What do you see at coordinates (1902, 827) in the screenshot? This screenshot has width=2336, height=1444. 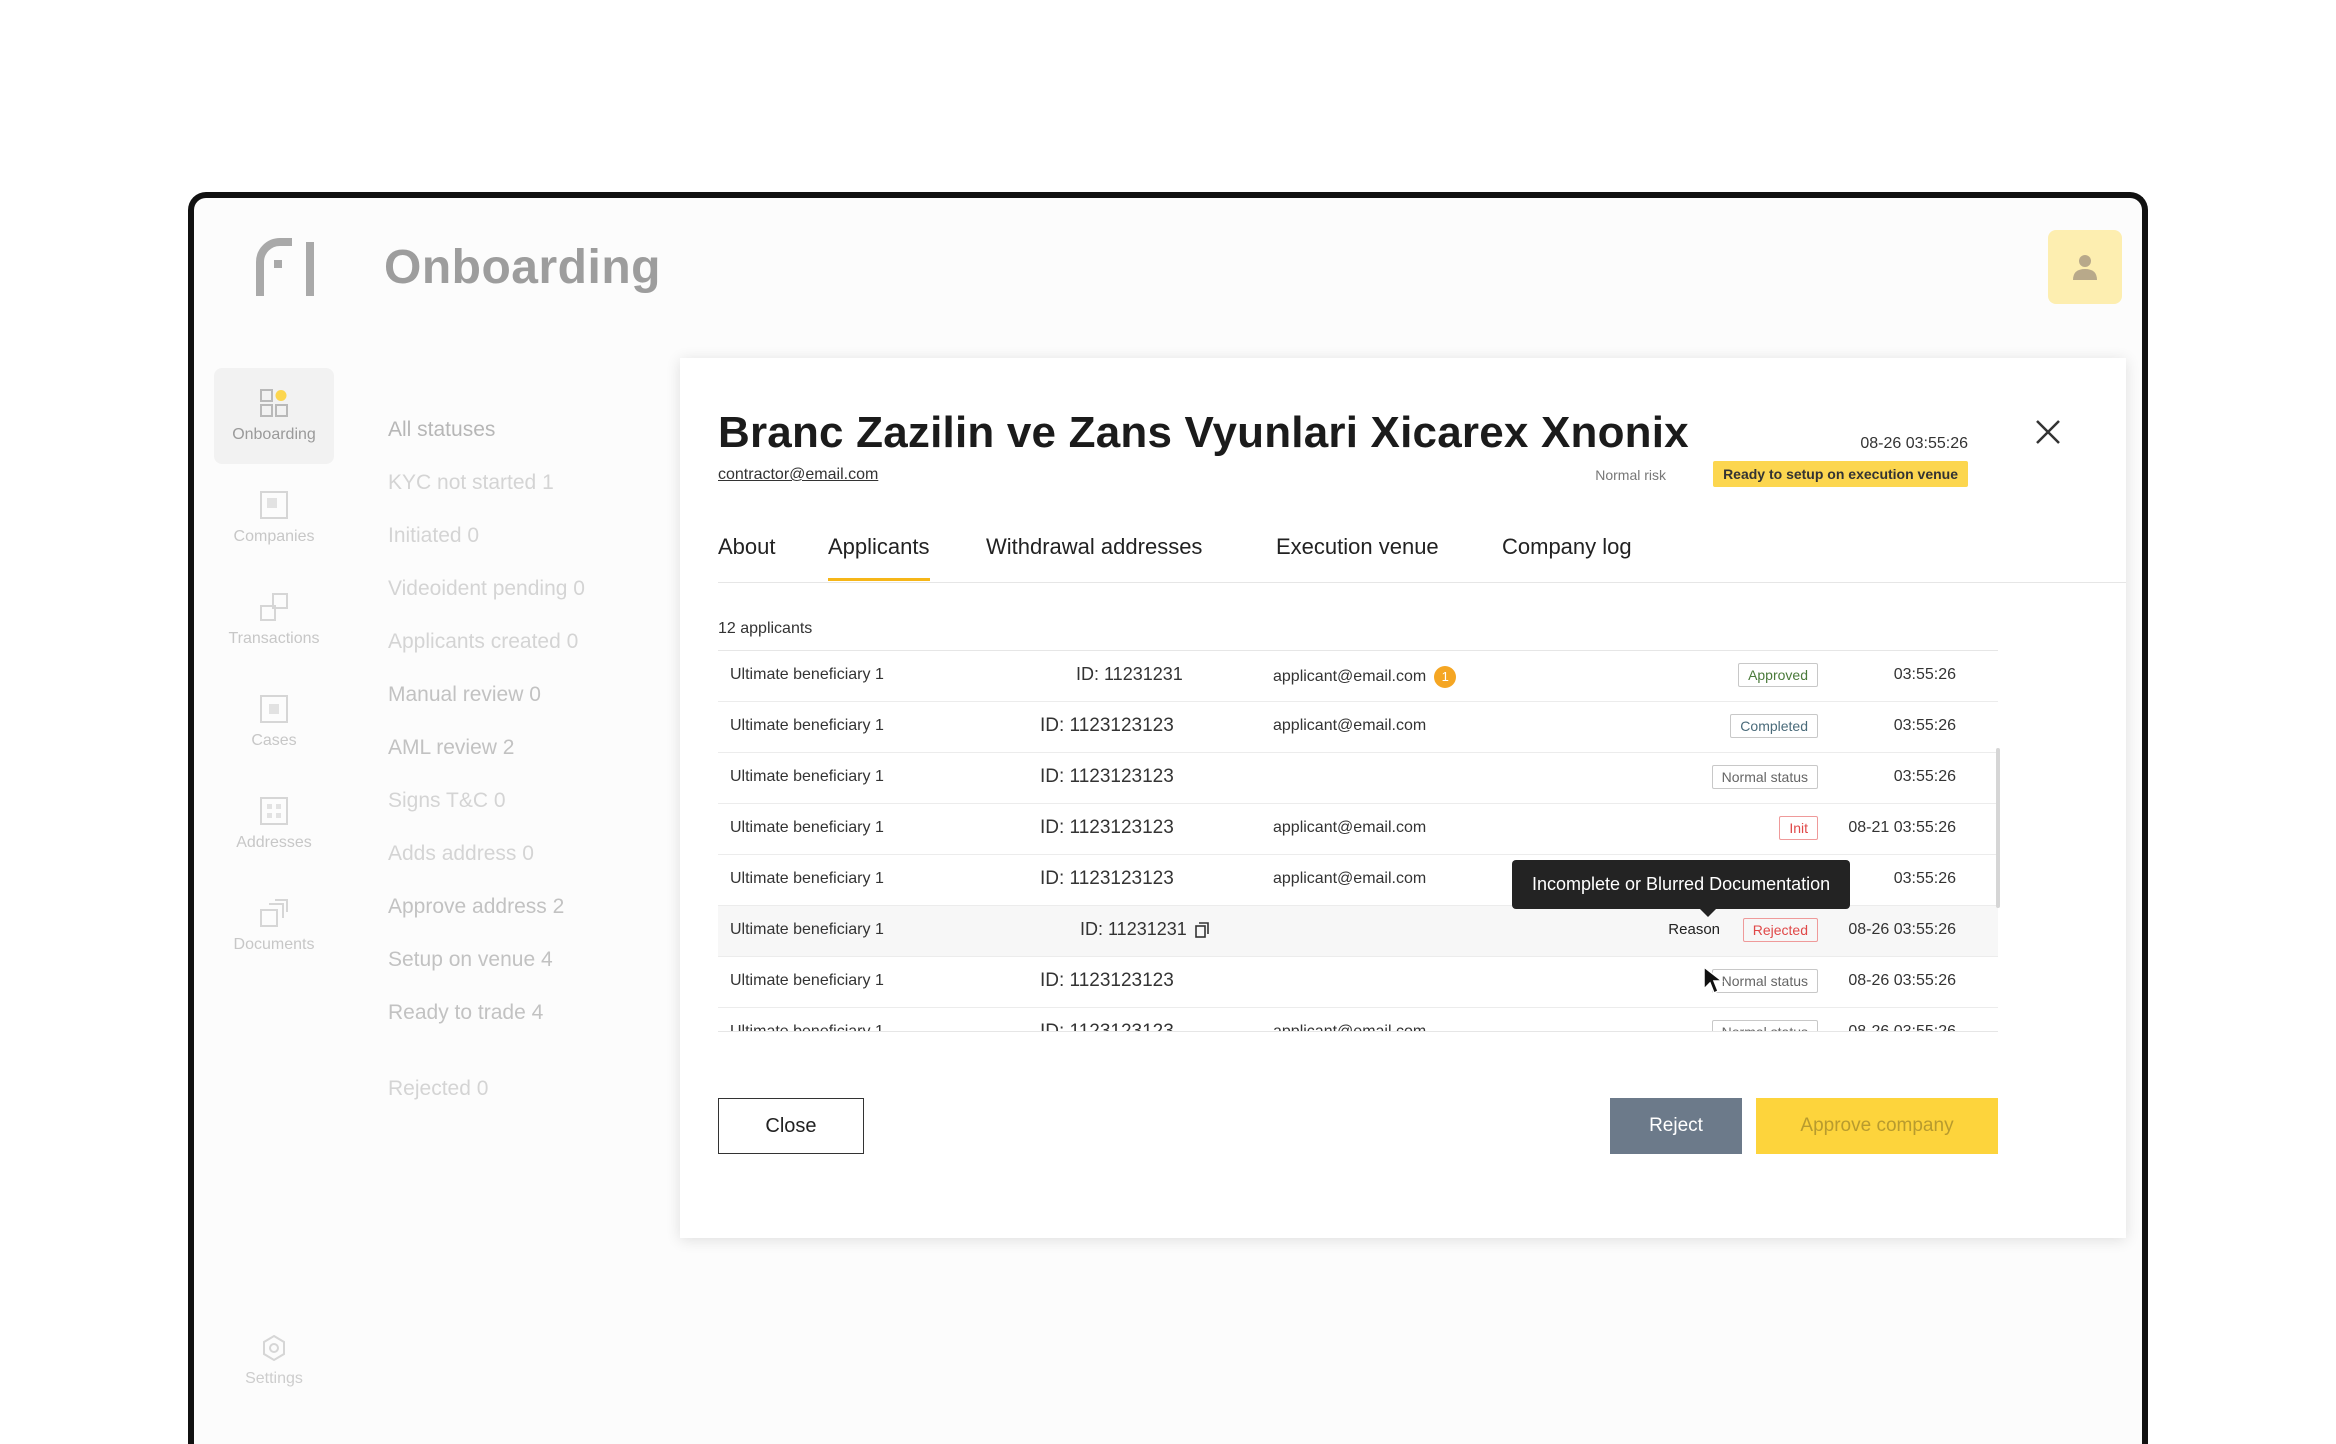 I see `row-time: 08-21 03:55:26` at bounding box center [1902, 827].